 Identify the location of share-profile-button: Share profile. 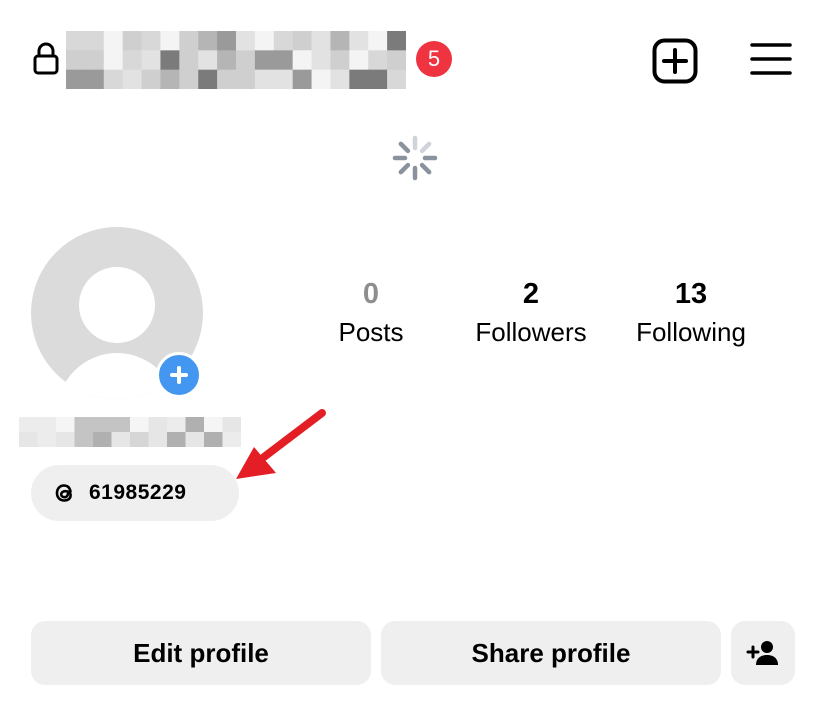
(551, 653).